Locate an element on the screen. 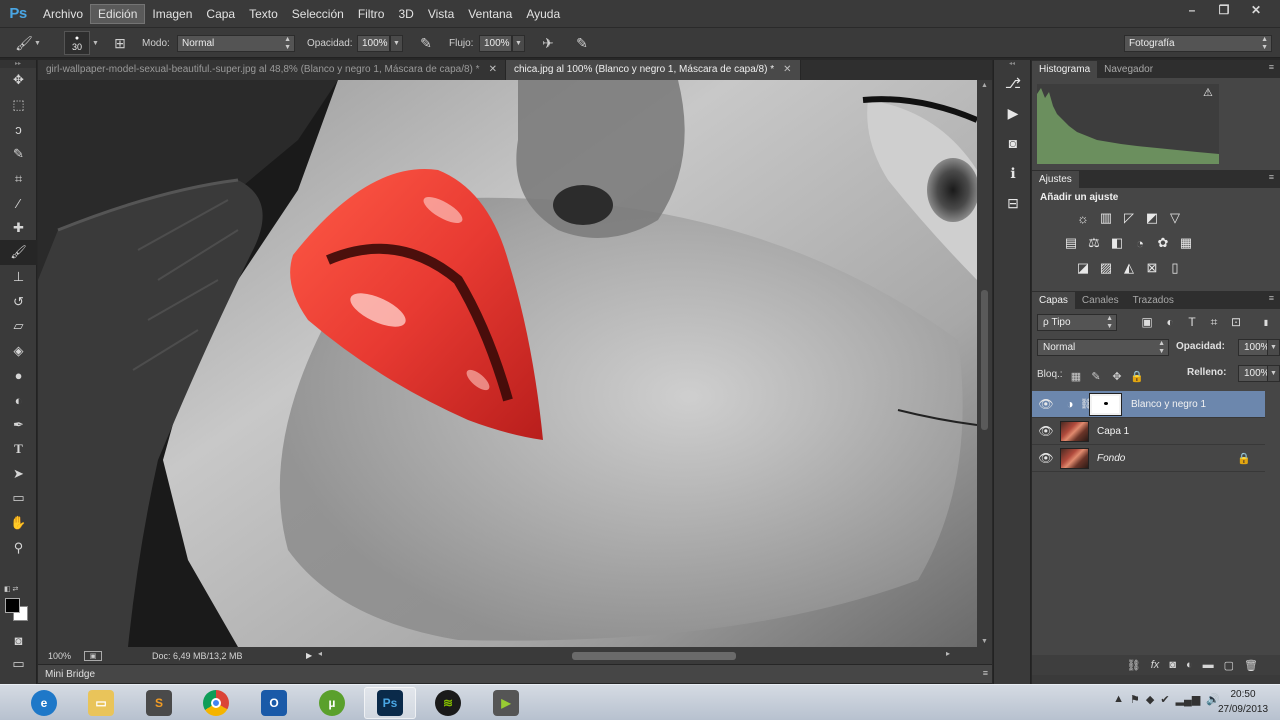  dropbox-icon: ◆ is located at coordinates (1150, 699).